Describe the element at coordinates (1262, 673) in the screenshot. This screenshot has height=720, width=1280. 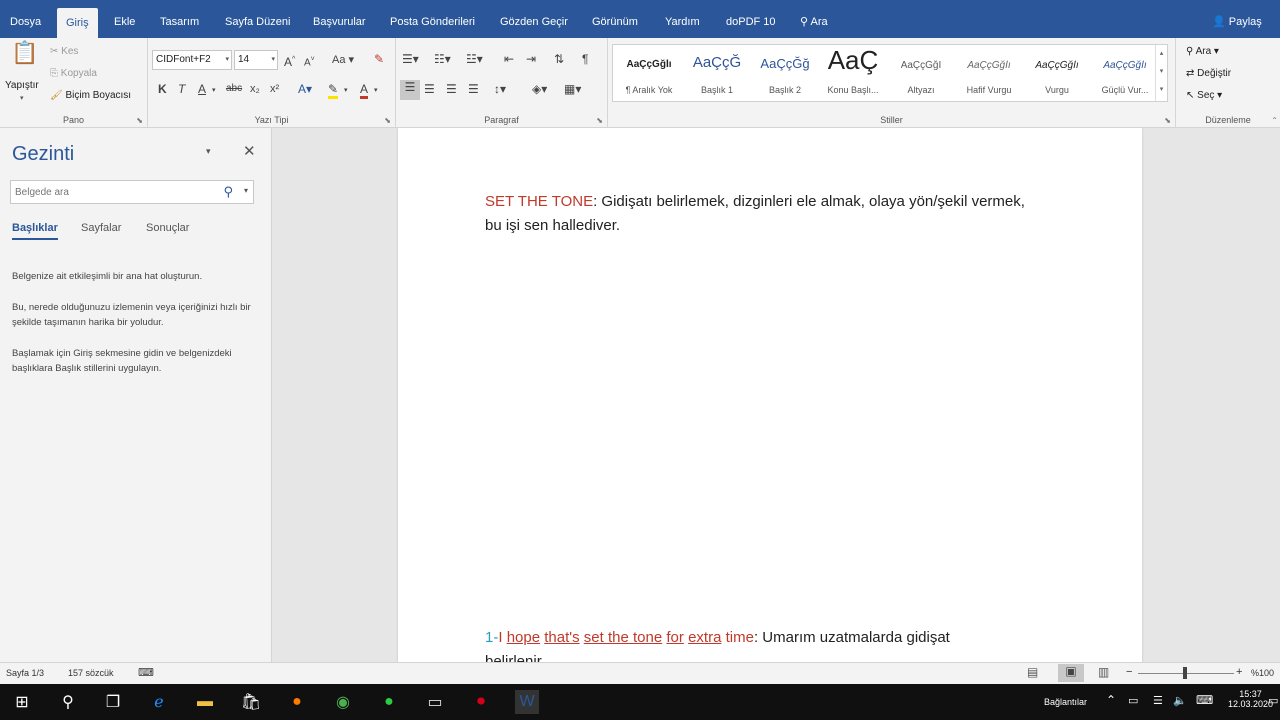
I see `zoom-level: %100` at that location.